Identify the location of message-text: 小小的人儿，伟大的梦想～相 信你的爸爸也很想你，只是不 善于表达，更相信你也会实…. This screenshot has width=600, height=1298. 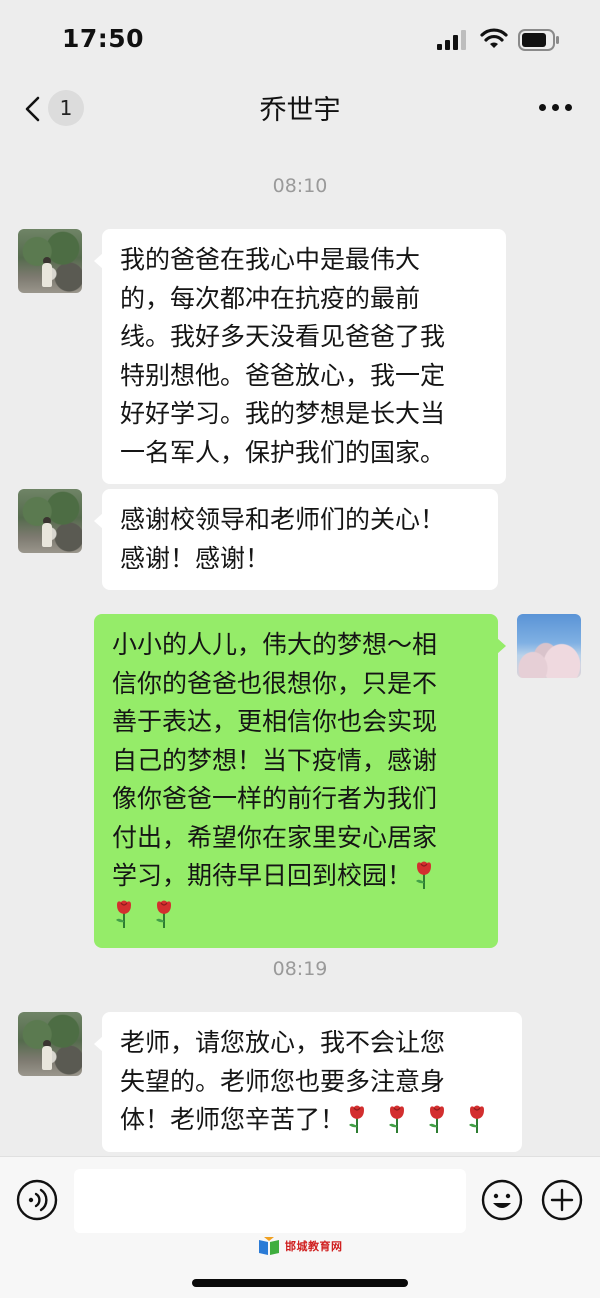
(275, 760).